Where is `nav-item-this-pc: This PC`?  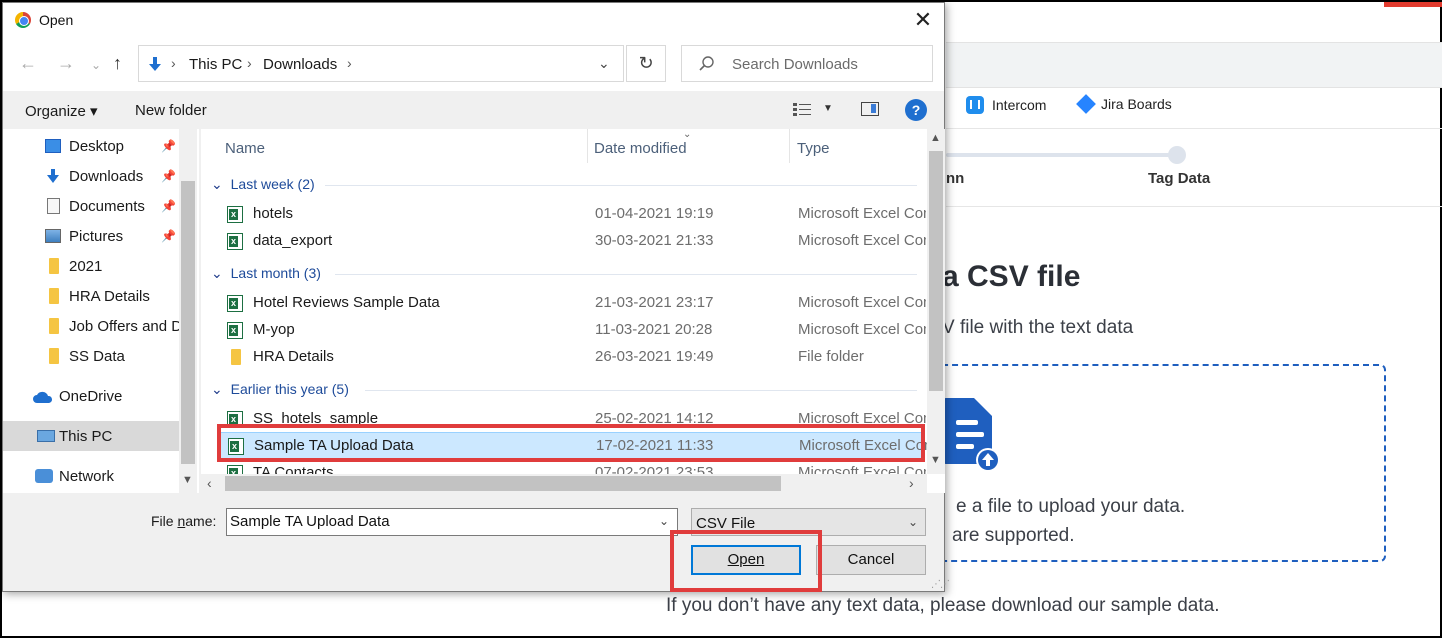
nav-item-this-pc: This PC is located at coordinates (91, 436).